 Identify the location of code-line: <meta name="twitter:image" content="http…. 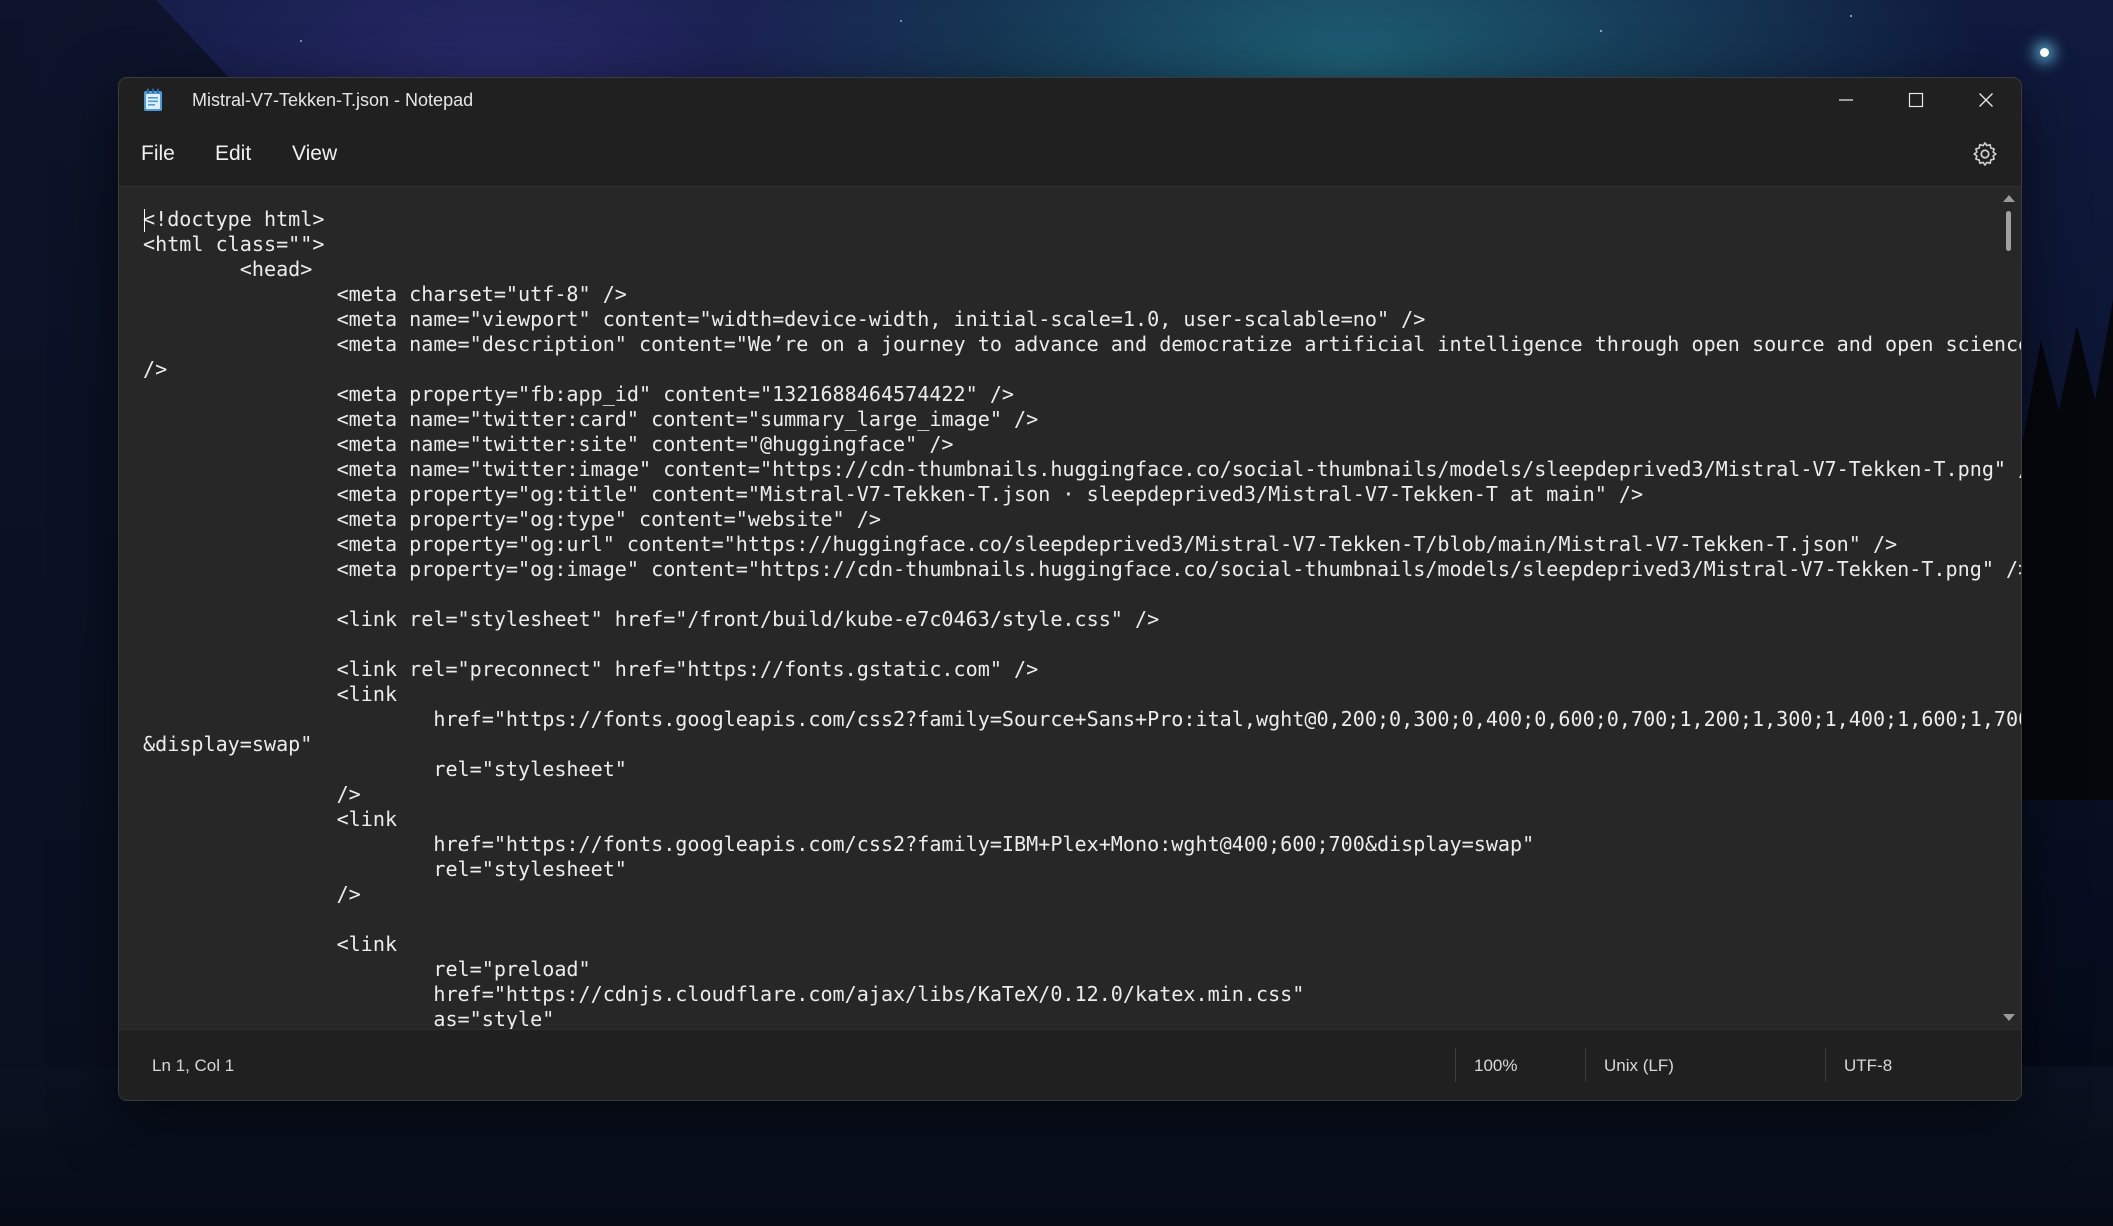
(1082, 469).